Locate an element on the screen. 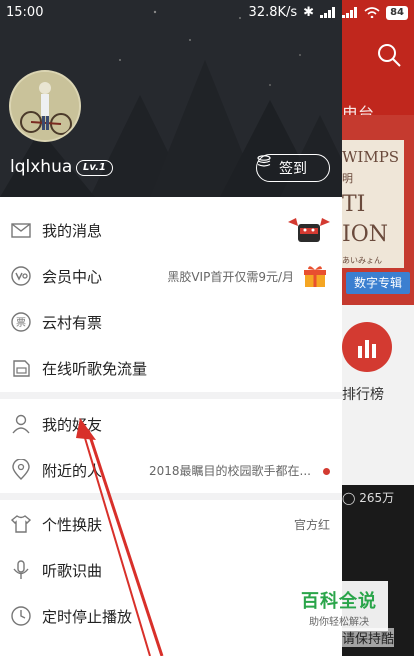  gift-icon is located at coordinates (315, 276).